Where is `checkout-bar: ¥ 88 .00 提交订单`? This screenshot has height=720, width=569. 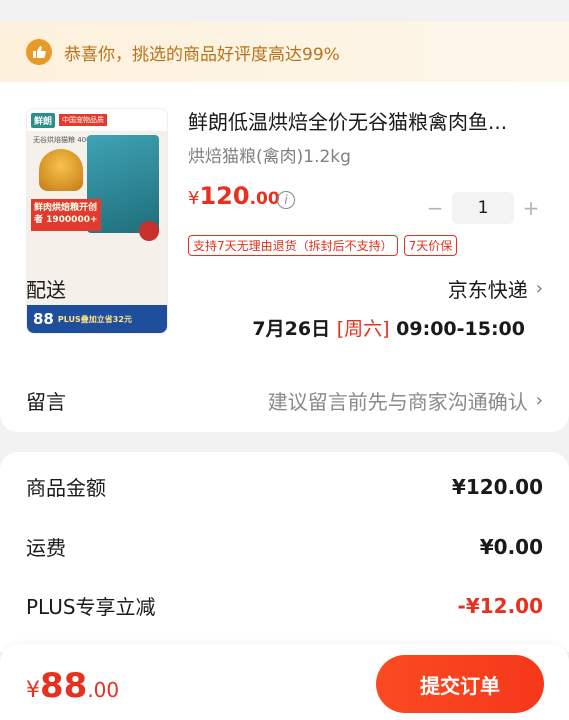
checkout-bar: ¥ 88 .00 提交订单 is located at coordinates (284, 682).